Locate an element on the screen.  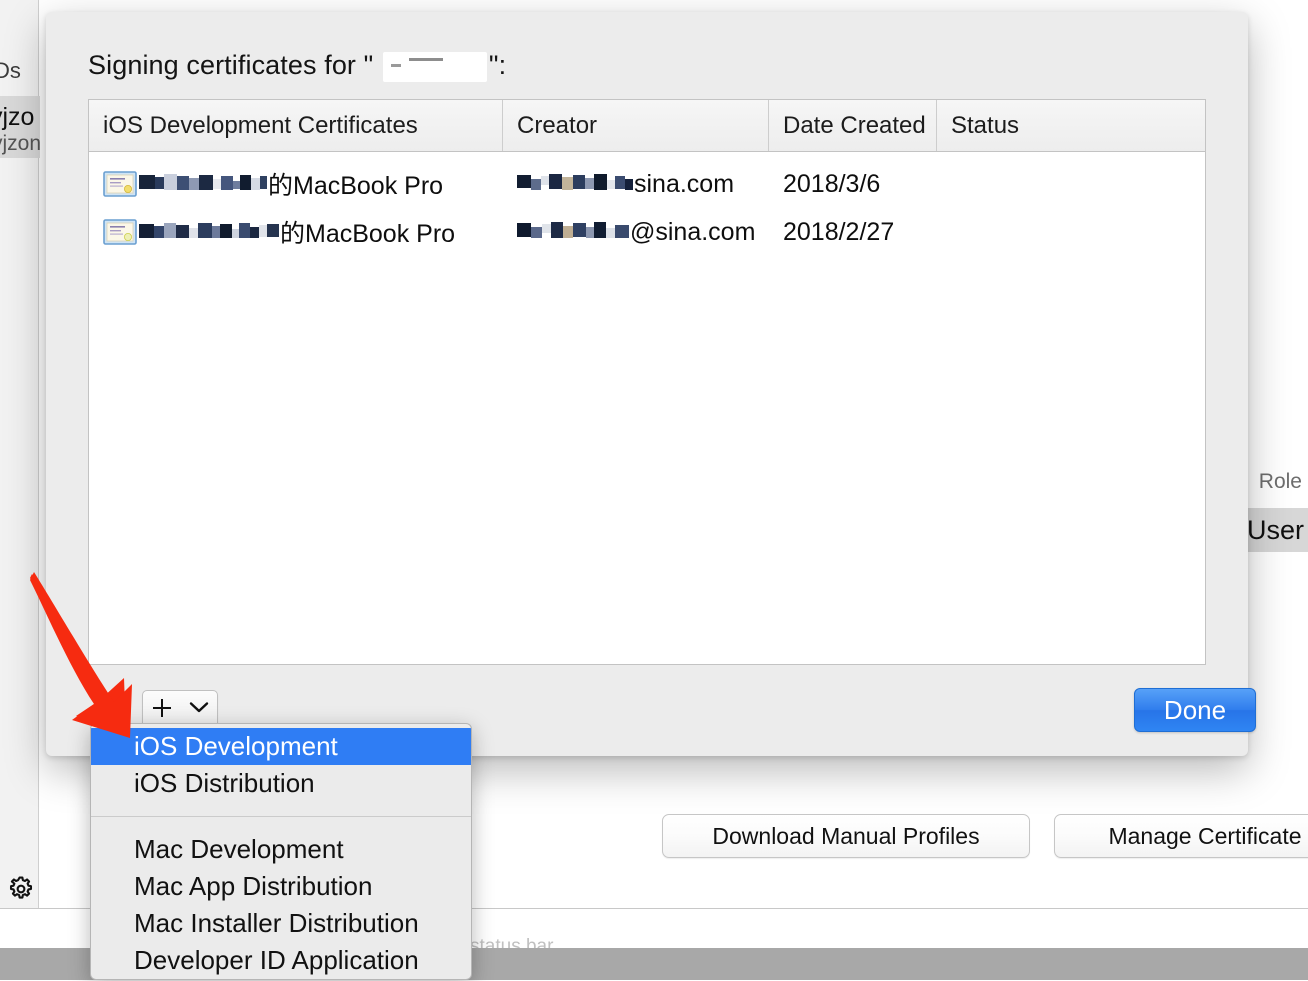
table-row: 的MacBook Pro sina.com 2018/3/6 is located at coordinates (647, 184).